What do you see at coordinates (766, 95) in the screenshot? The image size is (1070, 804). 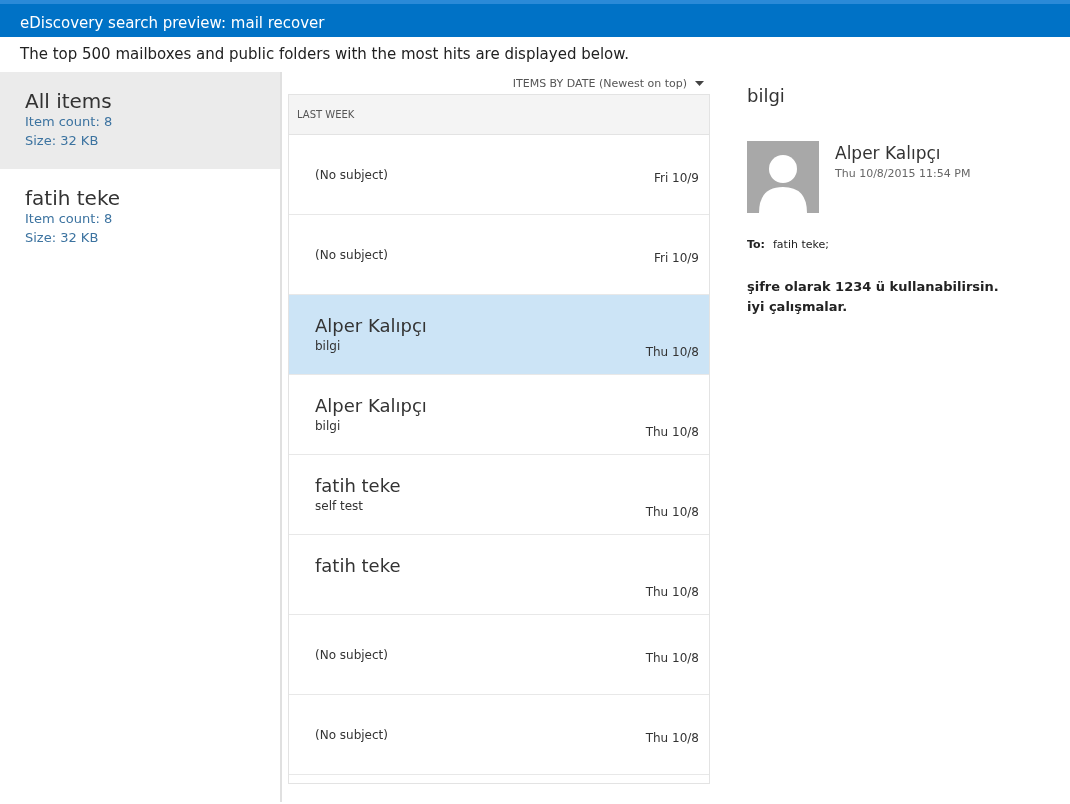 I see `message-subject-heading: bilgi` at bounding box center [766, 95].